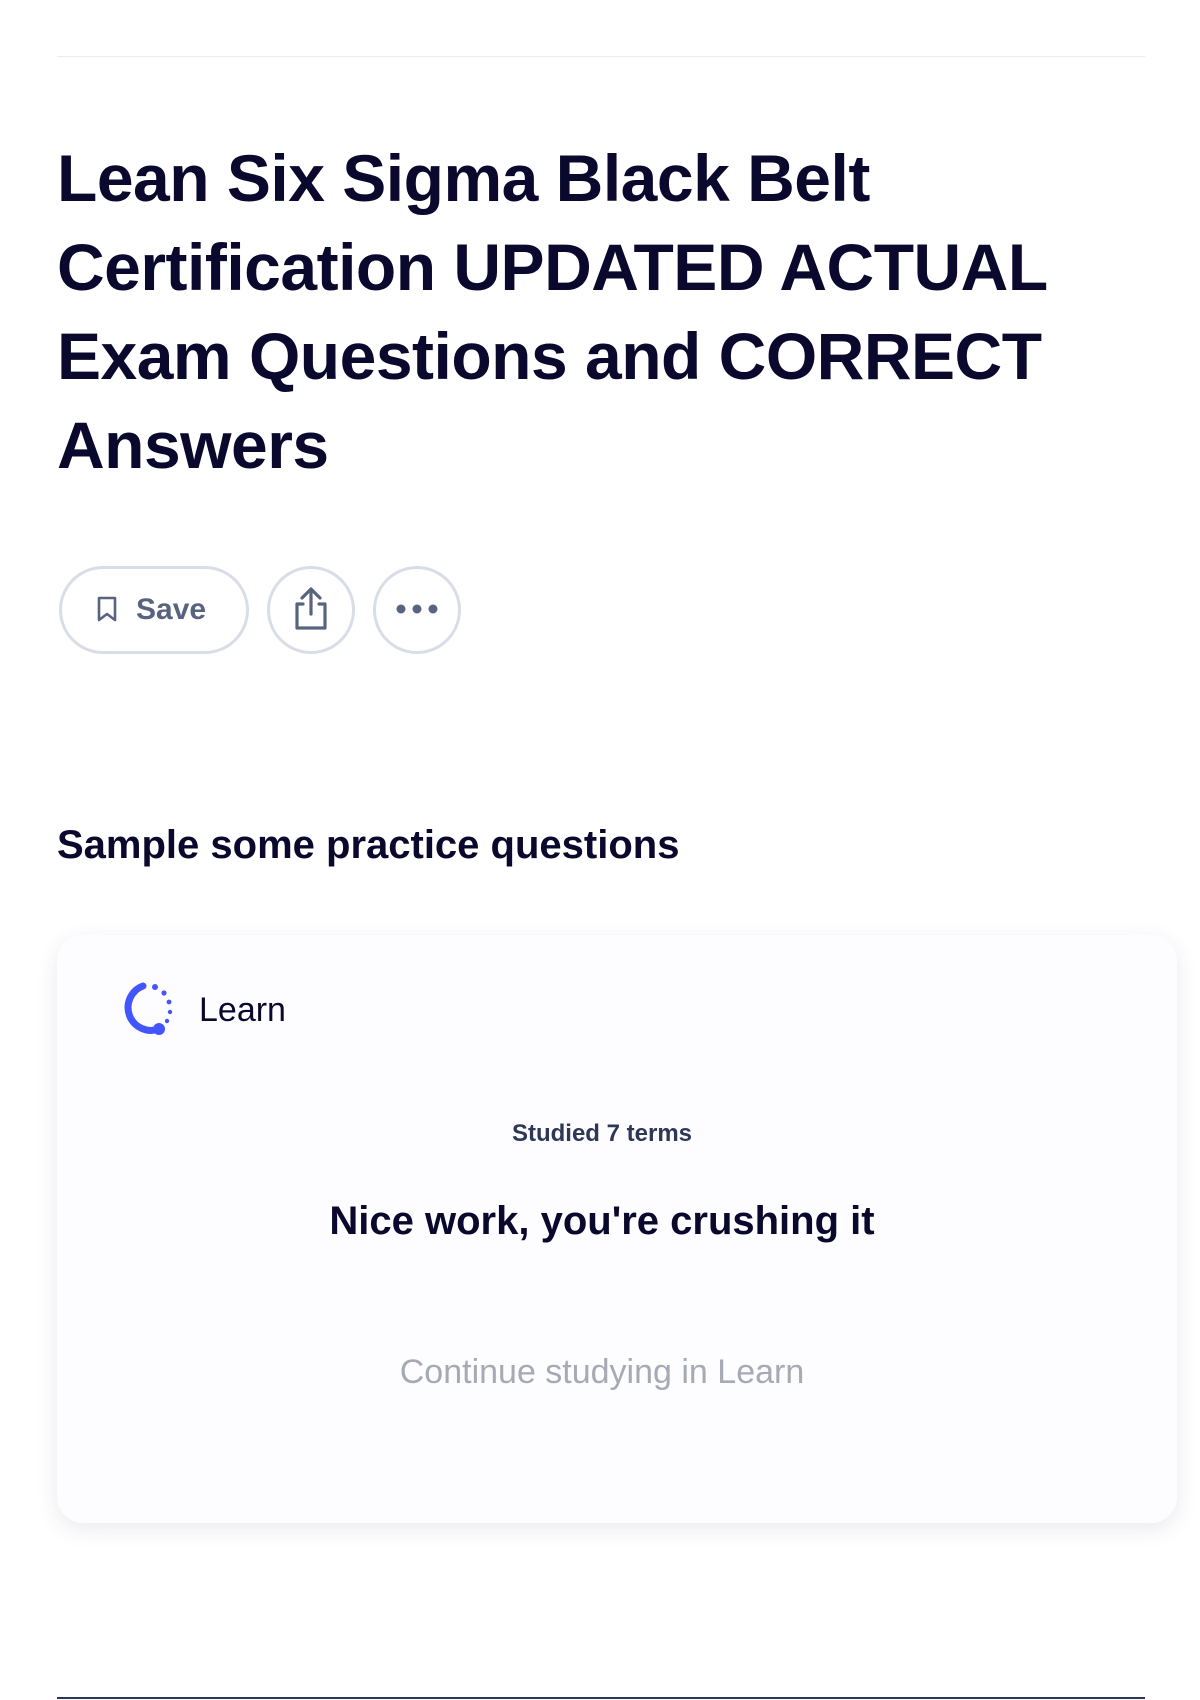 The width and height of the screenshot is (1200, 1700). Describe the element at coordinates (601, 56) in the screenshot. I see `top-divider` at that location.